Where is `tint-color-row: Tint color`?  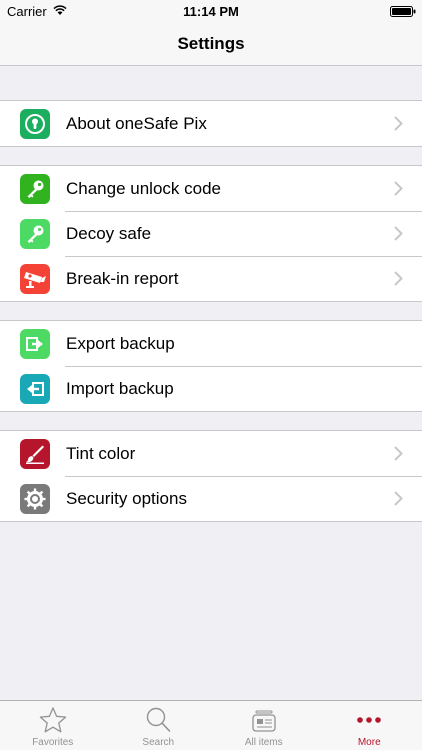
tint-color-row: Tint color is located at coordinates (211, 453).